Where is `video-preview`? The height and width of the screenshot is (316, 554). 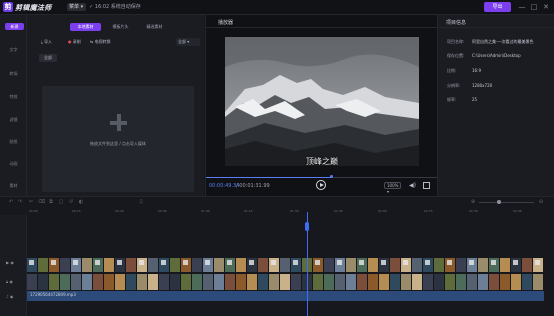
video-preview is located at coordinates (322, 101).